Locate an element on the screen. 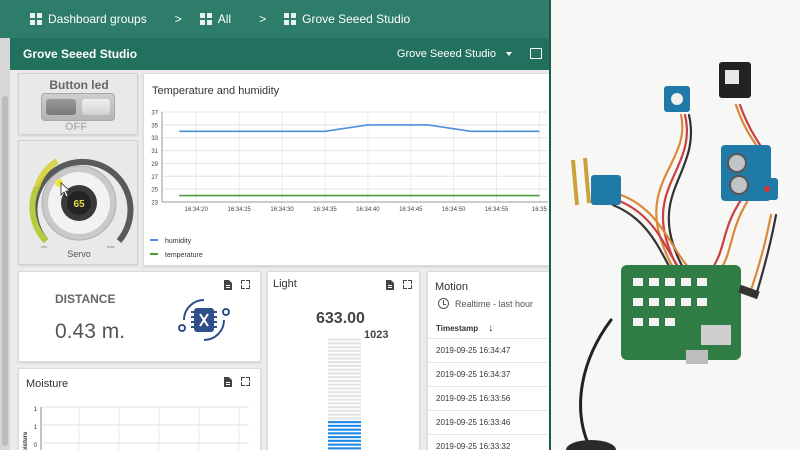 The image size is (800, 450). button-led-widget: Button led OFF is located at coordinates (78, 104).